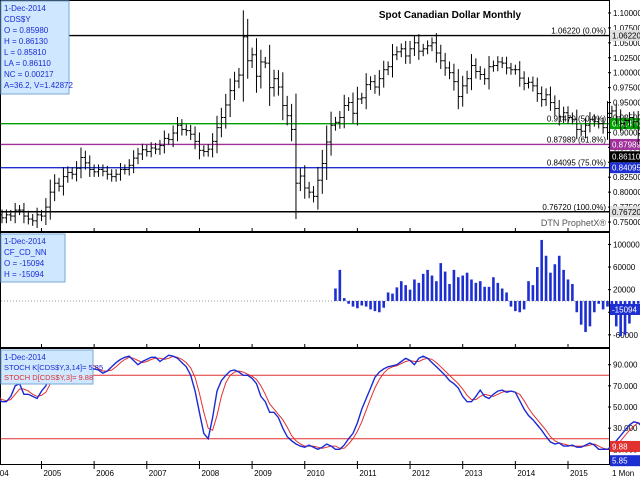  Describe the element at coordinates (105, 473) in the screenshot. I see `x-tick-label: 2006` at that location.